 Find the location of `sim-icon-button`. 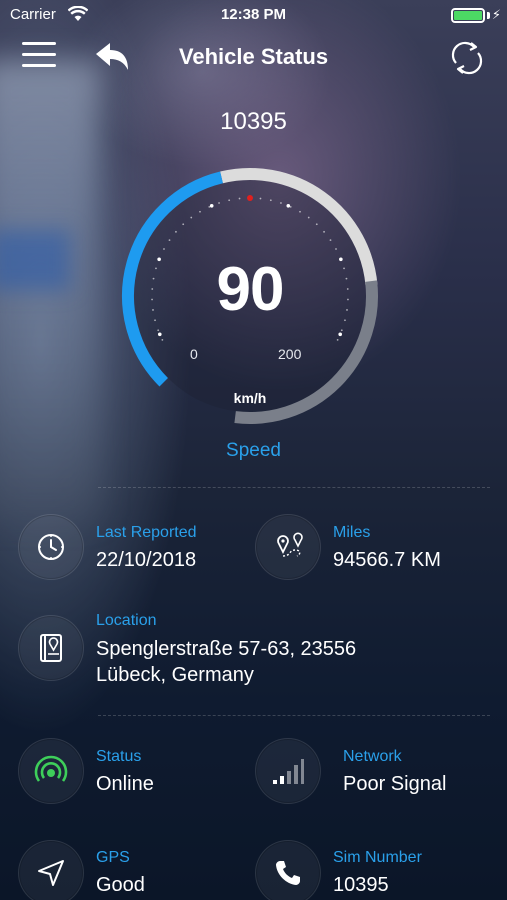

sim-icon-button is located at coordinates (288, 870).